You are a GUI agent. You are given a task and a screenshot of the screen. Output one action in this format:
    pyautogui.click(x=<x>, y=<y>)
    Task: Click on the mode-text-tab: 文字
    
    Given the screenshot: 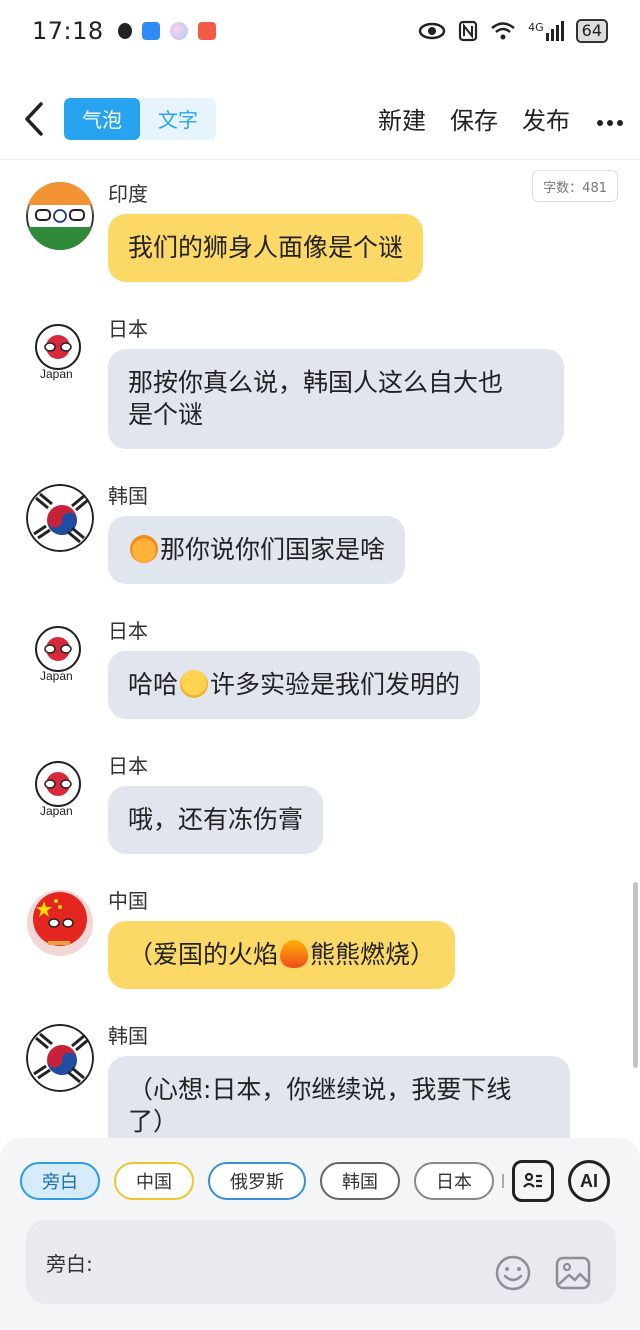 What is the action you would take?
    pyautogui.click(x=178, y=118)
    